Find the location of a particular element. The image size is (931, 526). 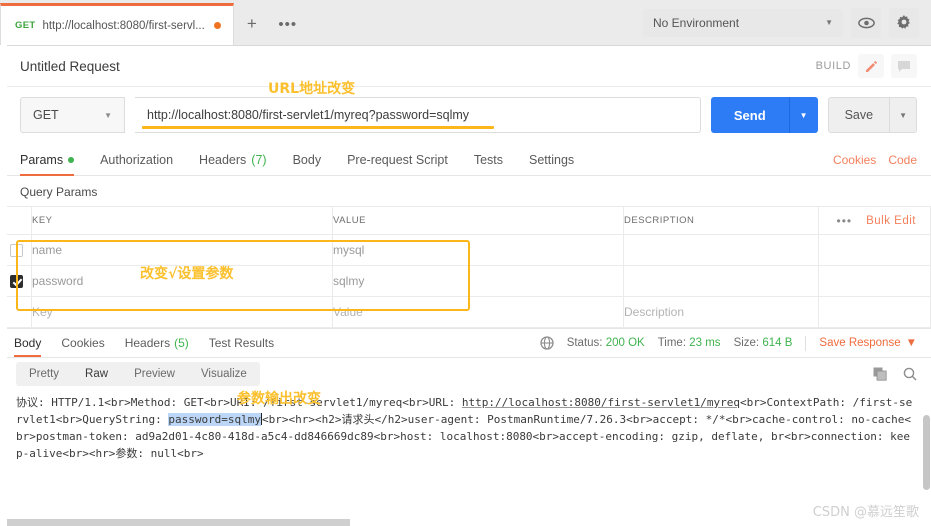

meta-divider is located at coordinates (806, 343).